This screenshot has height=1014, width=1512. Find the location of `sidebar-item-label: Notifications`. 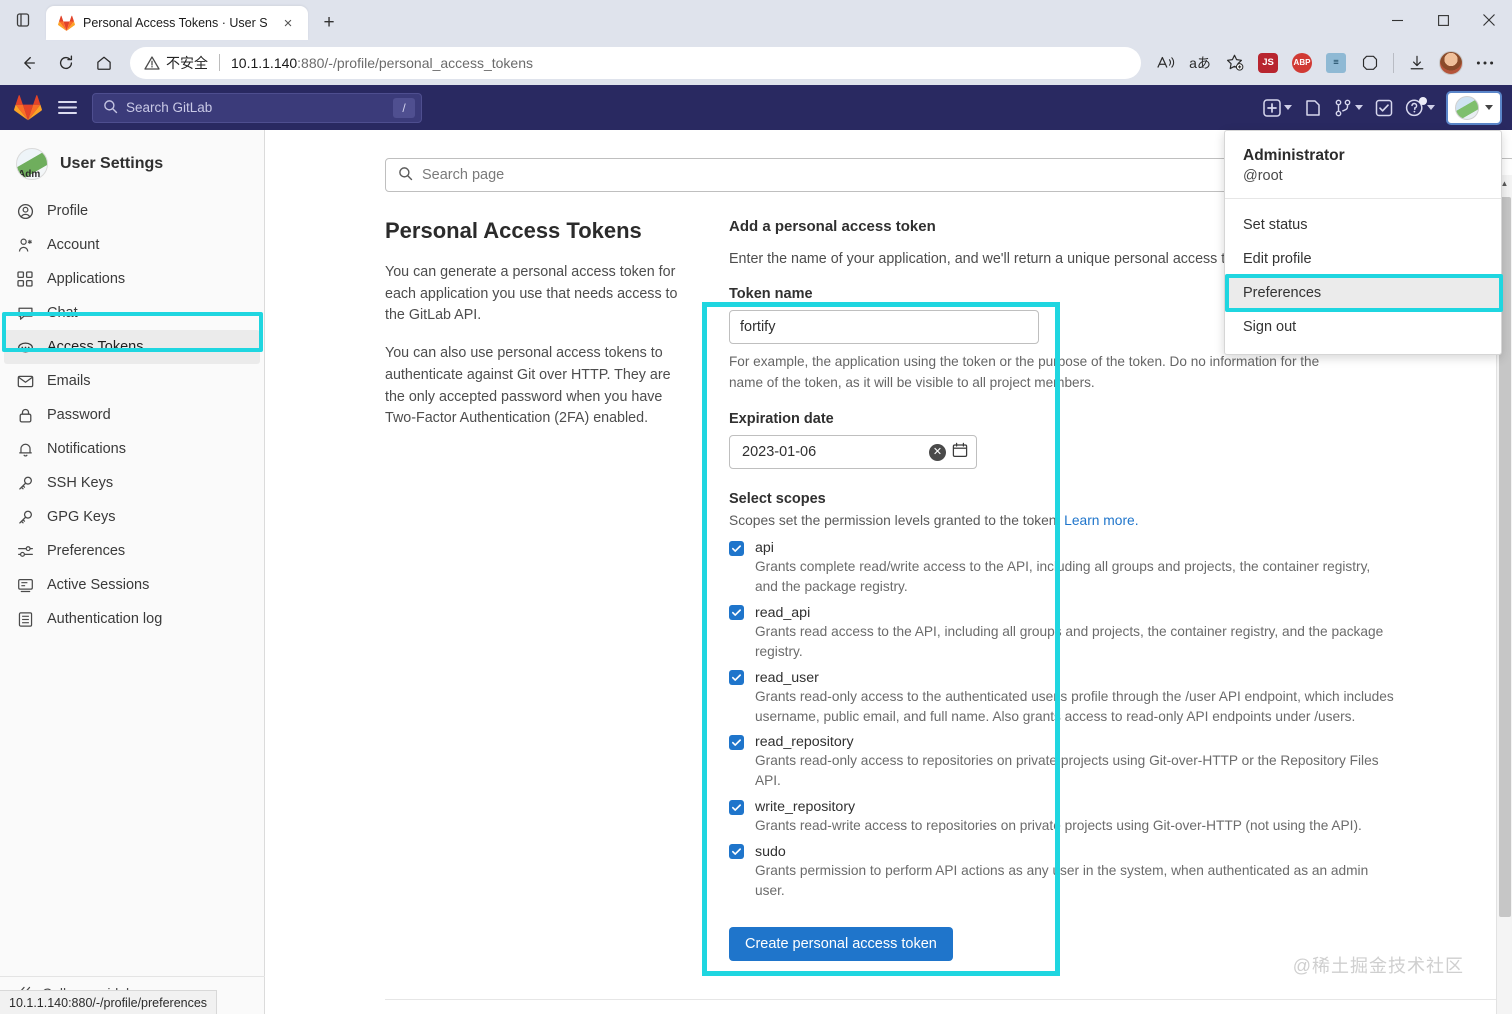

sidebar-item-label: Notifications is located at coordinates (86, 449).